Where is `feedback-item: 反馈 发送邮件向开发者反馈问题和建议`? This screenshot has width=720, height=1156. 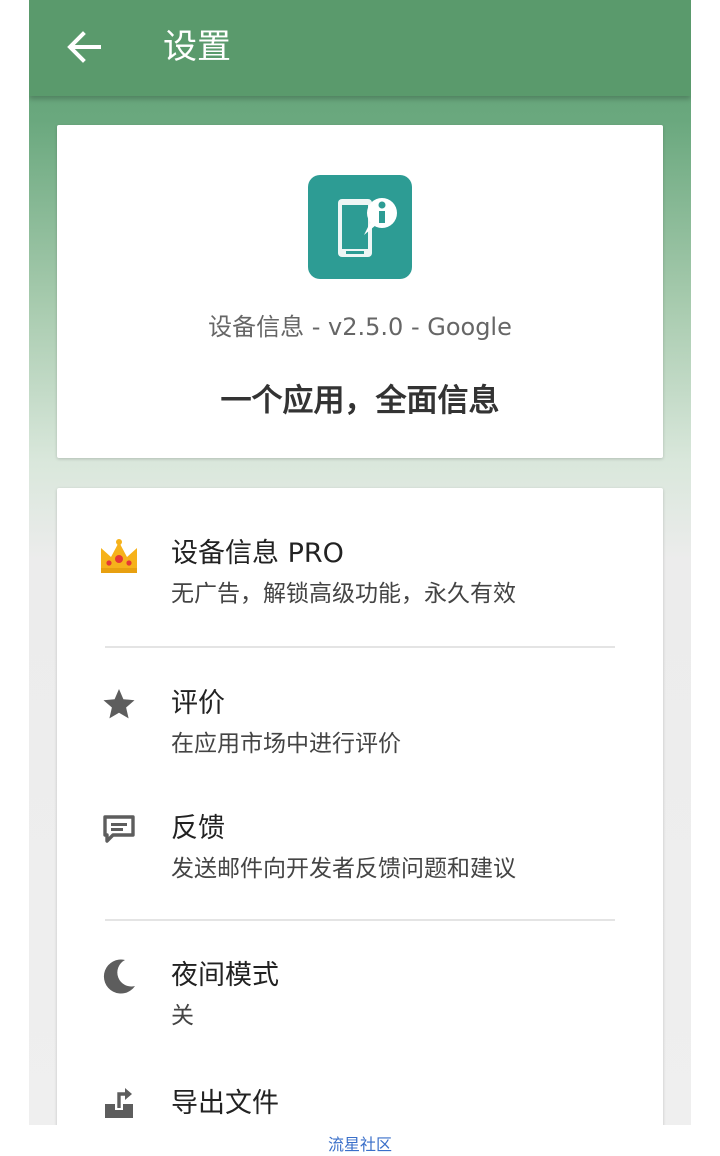 feedback-item: 反馈 发送邮件向开发者反馈问题和建议 is located at coordinates (360, 854).